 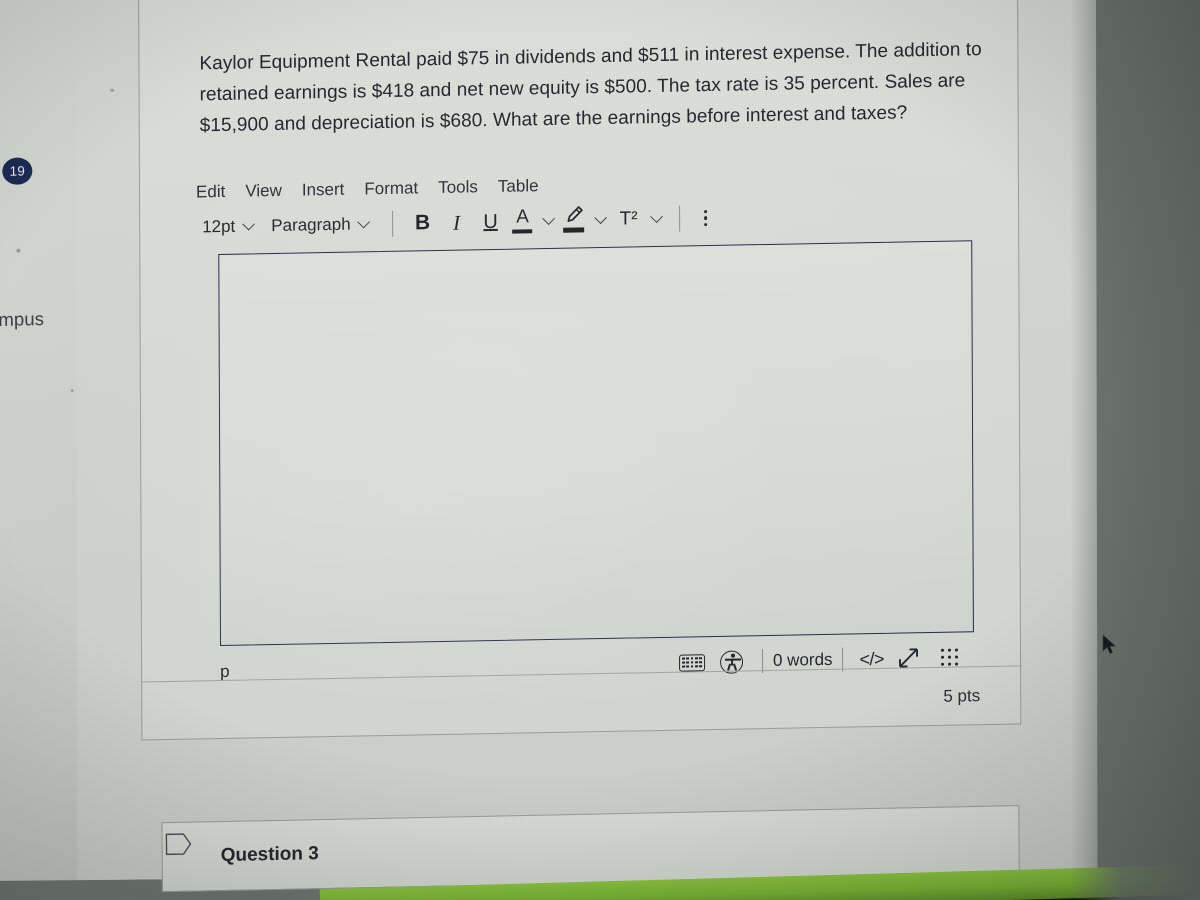 I want to click on text-color-button: A, so click(x=523, y=221).